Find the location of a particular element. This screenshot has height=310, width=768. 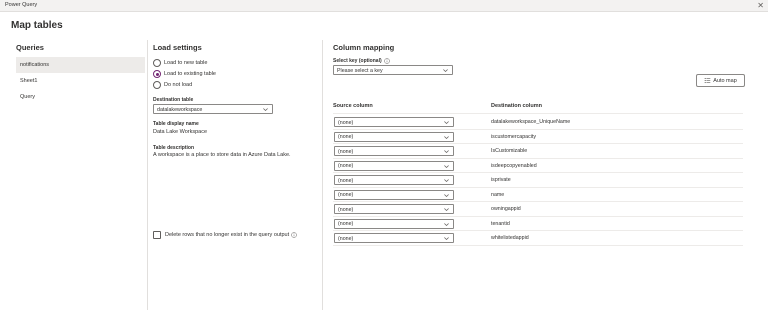

query-item-sheet1: Sheet1 is located at coordinates (80, 81).